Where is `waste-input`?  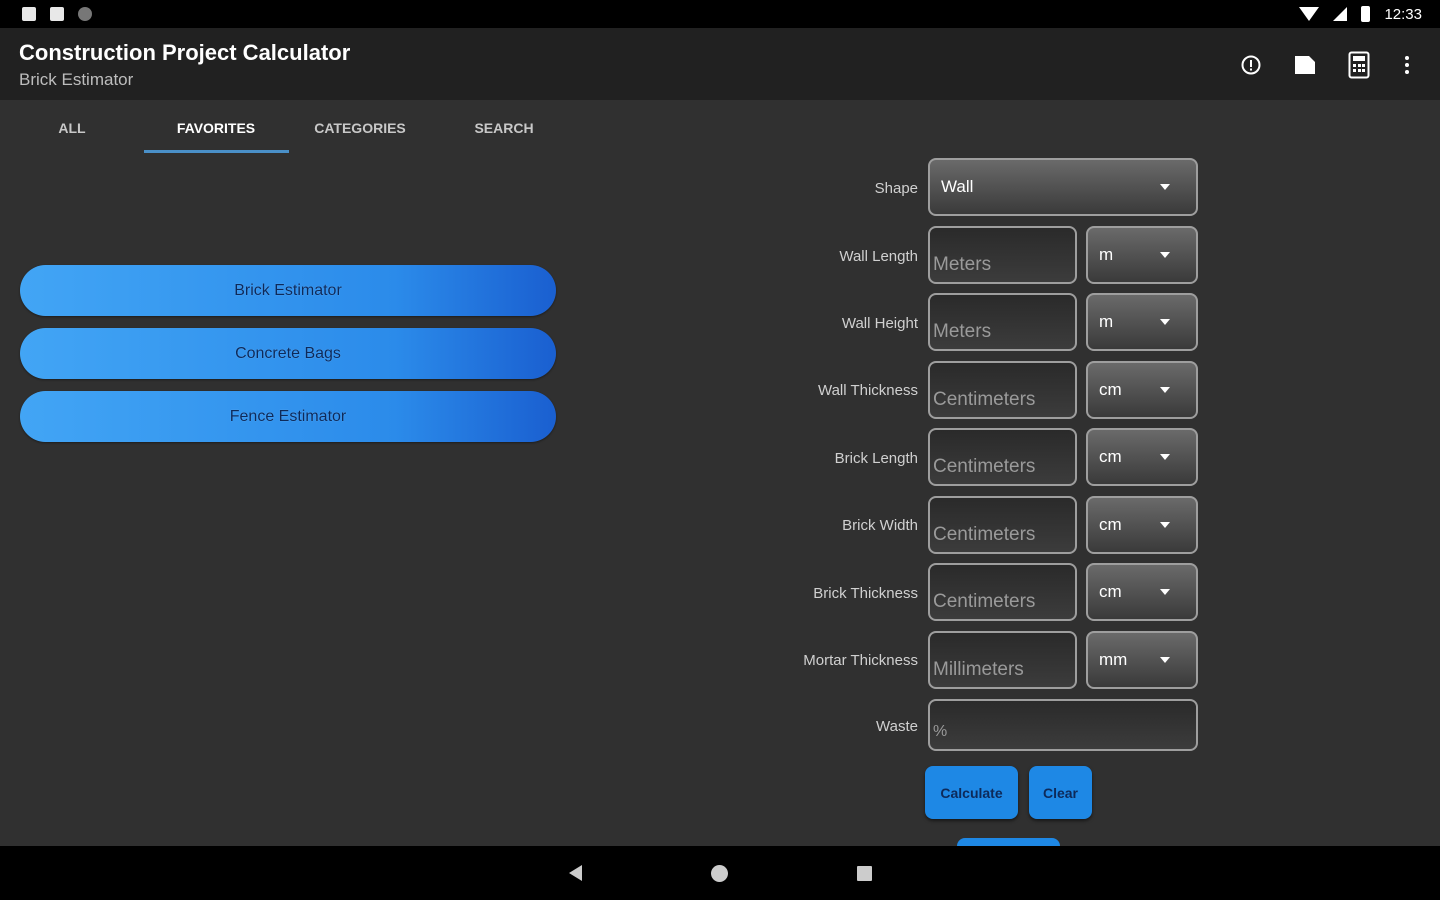
waste-input is located at coordinates (1063, 725).